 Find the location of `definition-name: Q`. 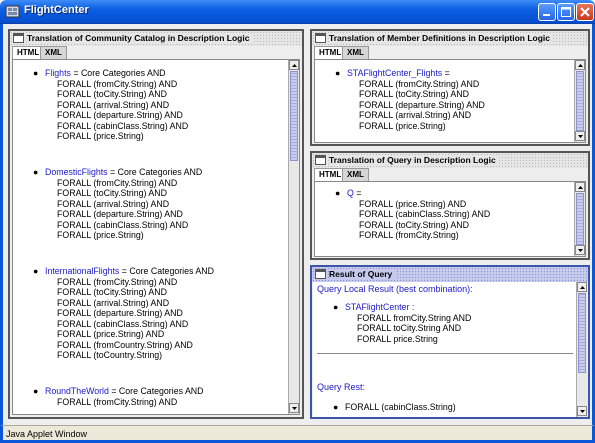

definition-name: Q is located at coordinates (350, 193).